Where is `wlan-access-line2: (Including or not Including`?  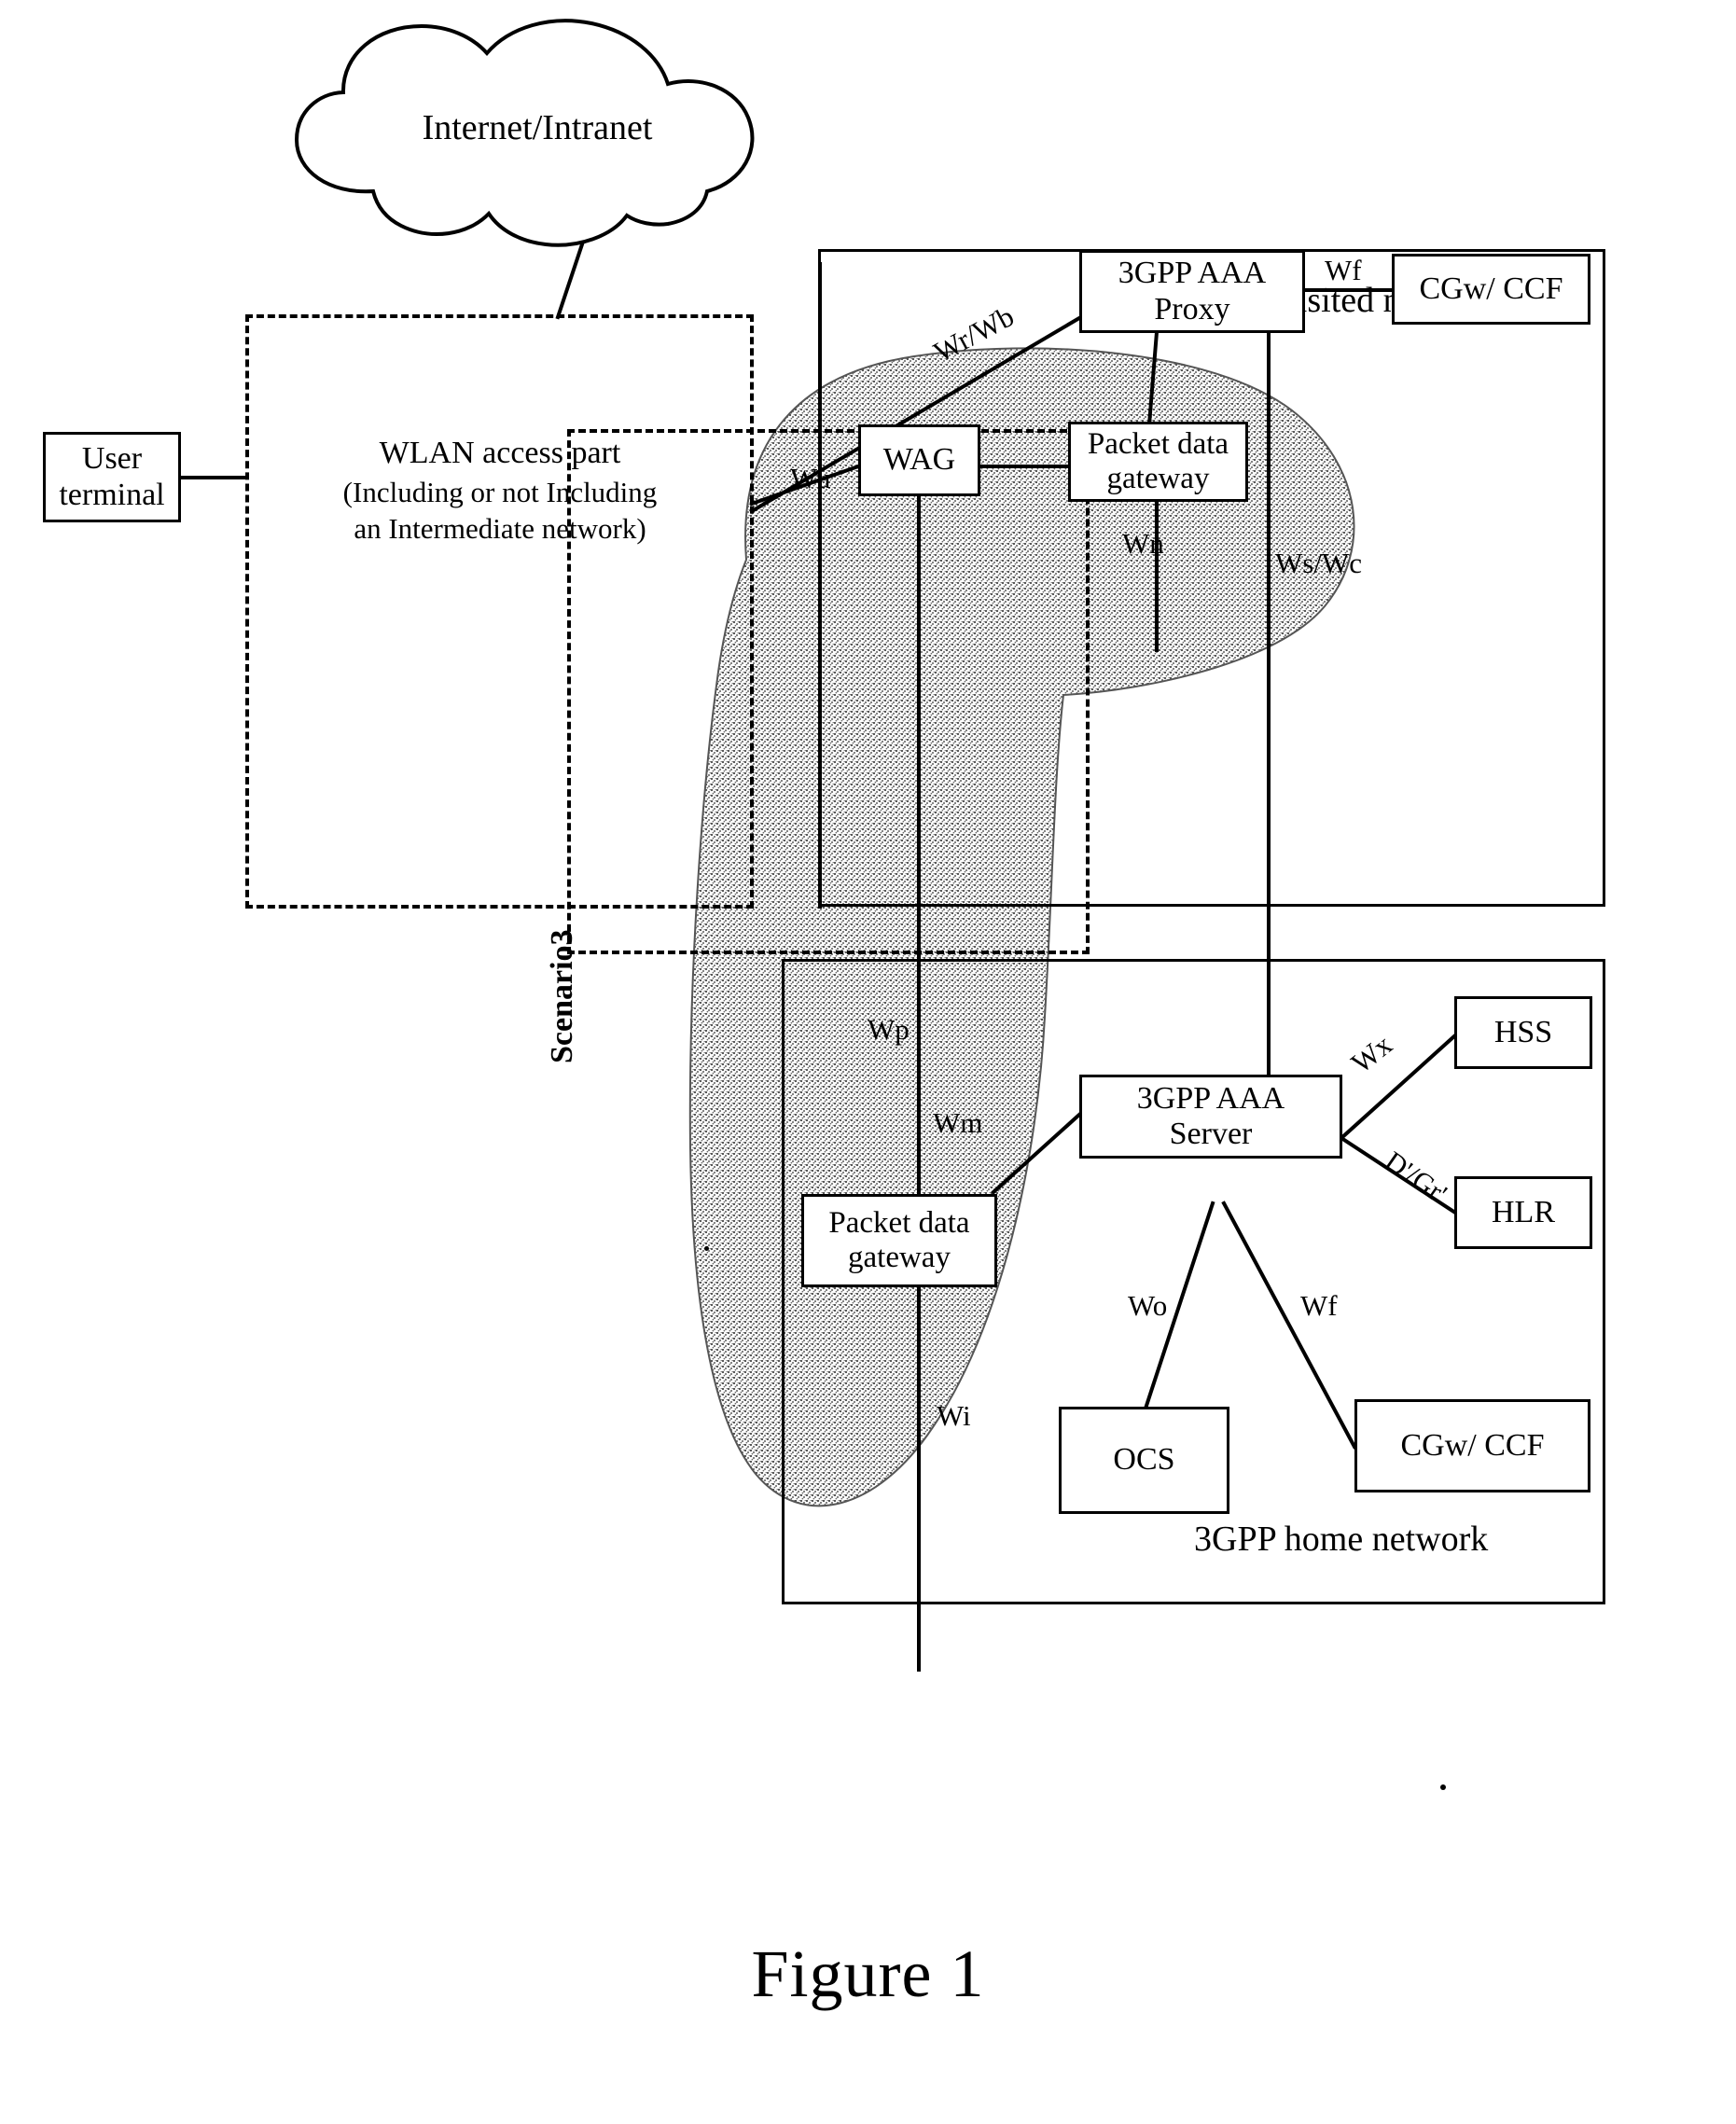 wlan-access-line2: (Including or not Including is located at coordinates (500, 491).